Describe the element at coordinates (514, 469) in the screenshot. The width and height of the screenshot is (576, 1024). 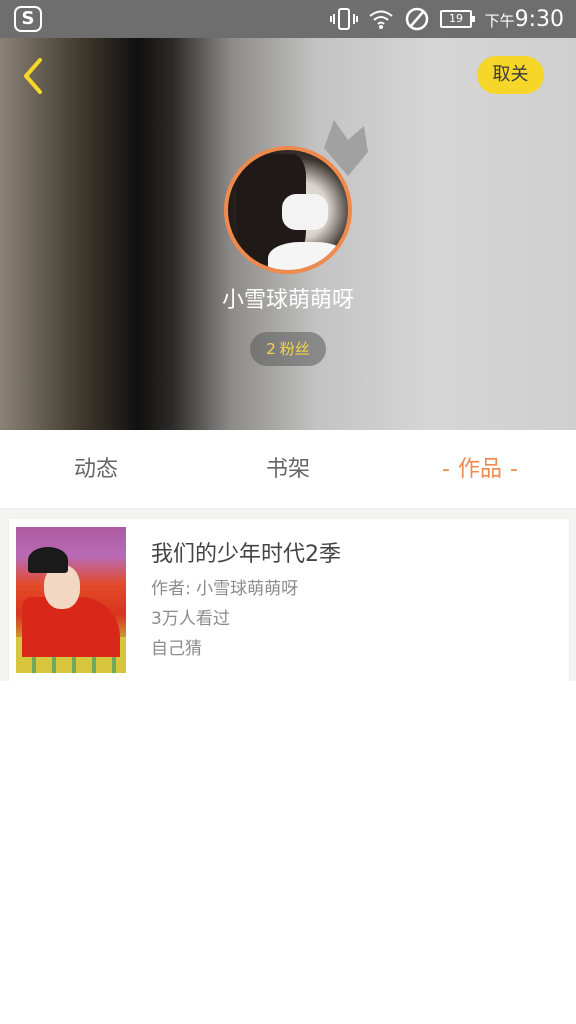
I see `tab-active-dash-right: -` at that location.